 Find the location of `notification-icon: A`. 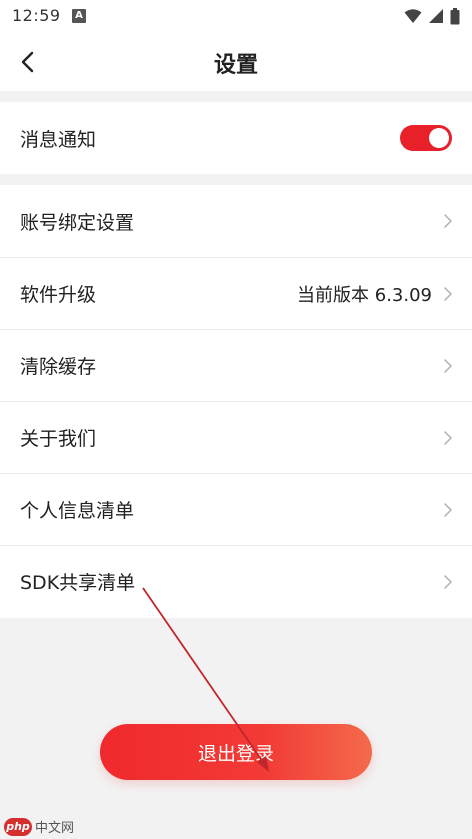

notification-icon: A is located at coordinates (79, 16).